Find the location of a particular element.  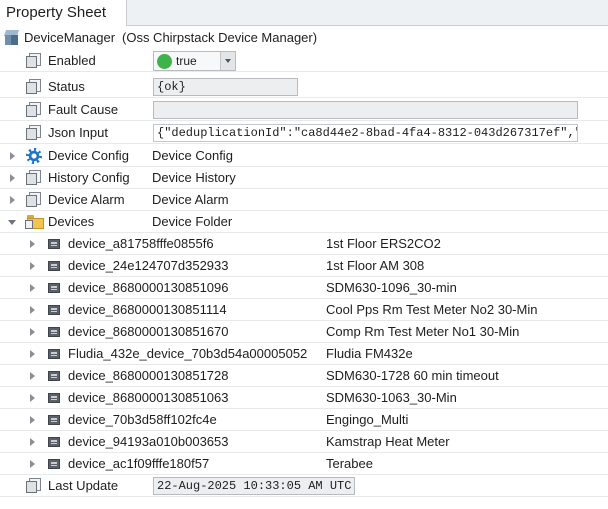

status-field: {ok} is located at coordinates (225, 87).